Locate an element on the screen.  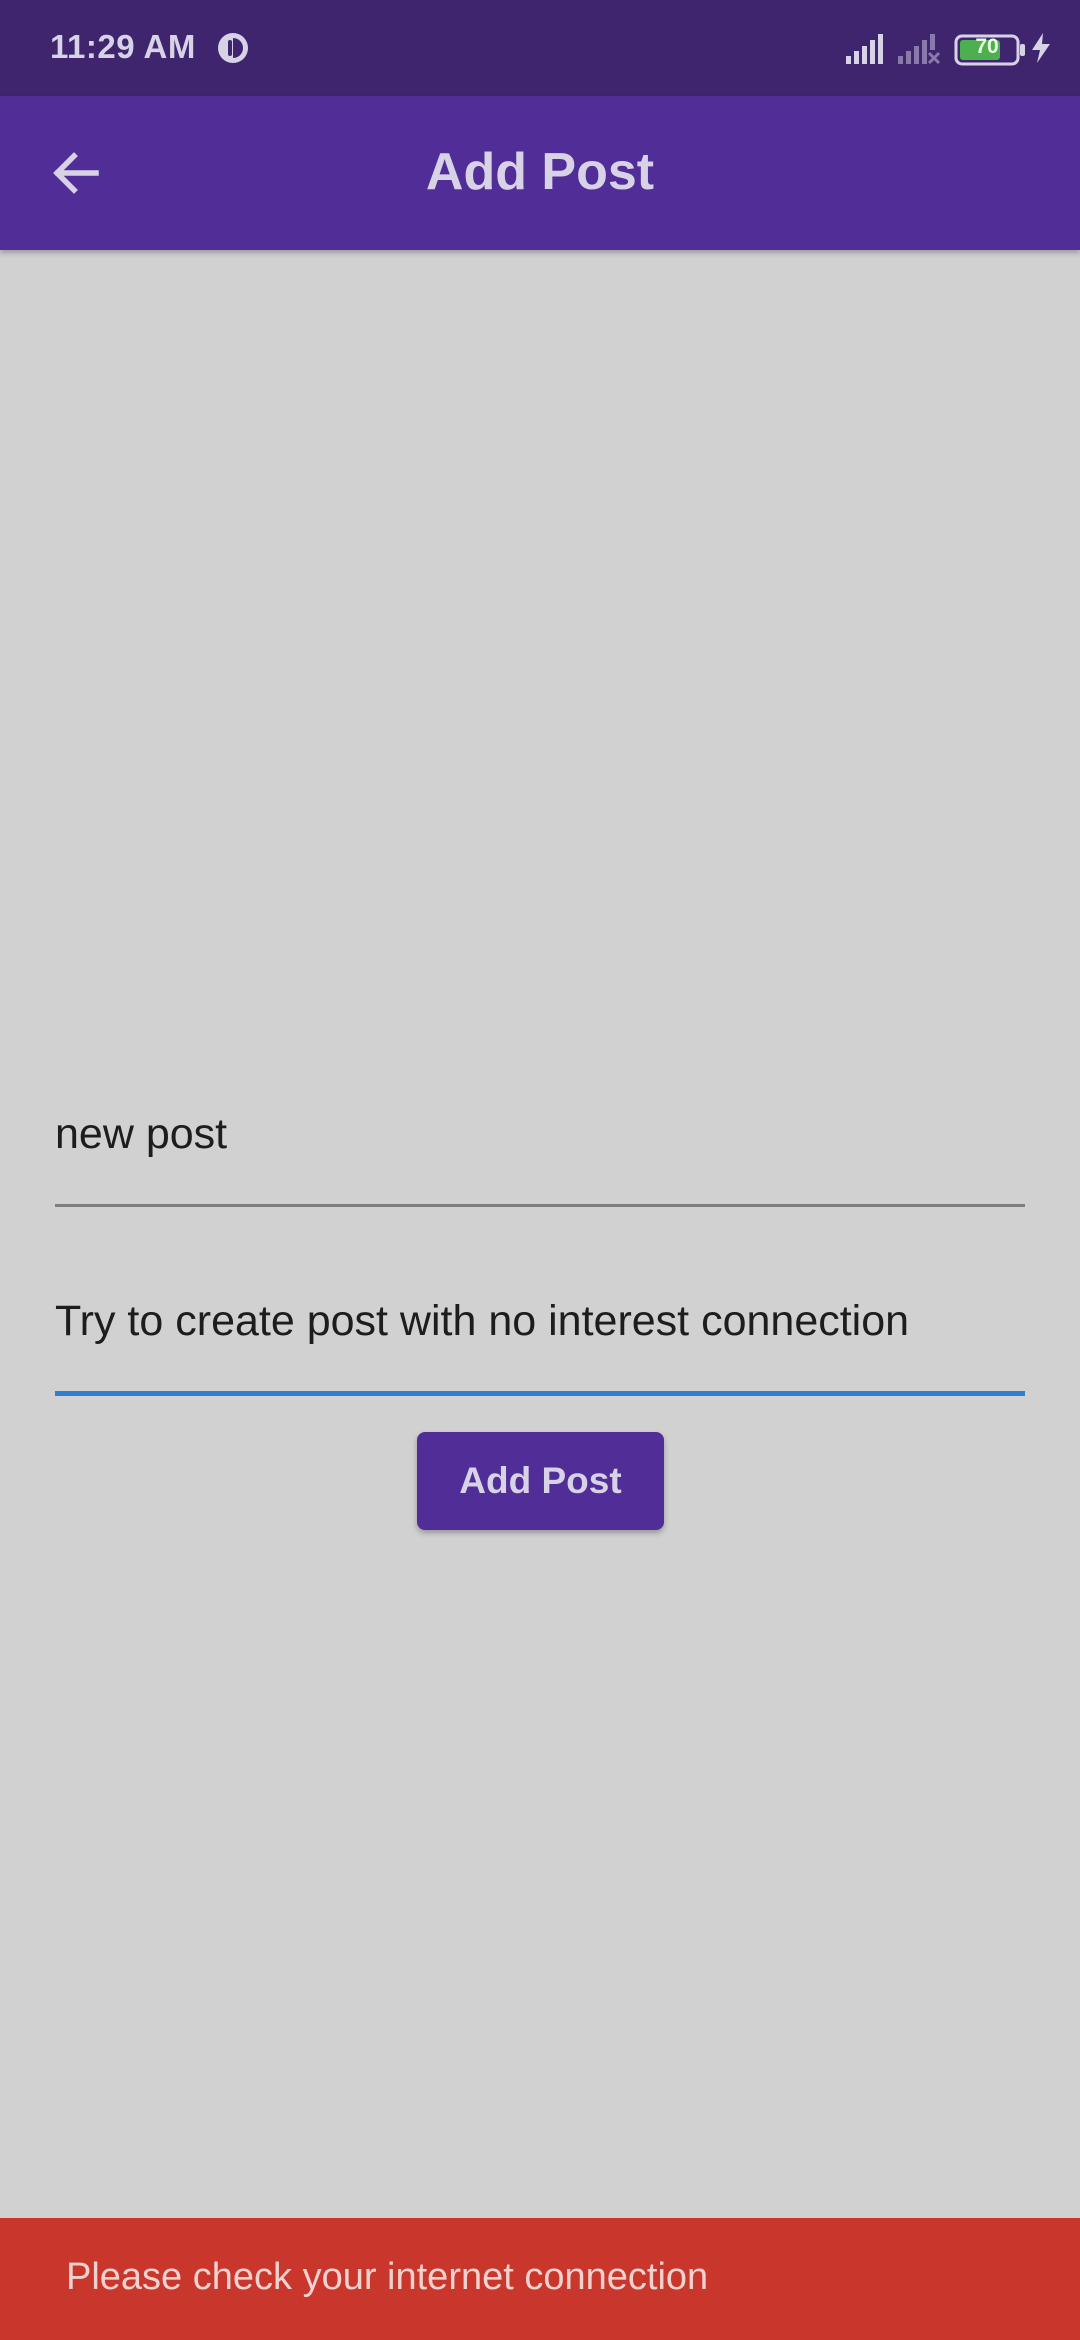
battery-level: 70 is located at coordinates (987, 46).